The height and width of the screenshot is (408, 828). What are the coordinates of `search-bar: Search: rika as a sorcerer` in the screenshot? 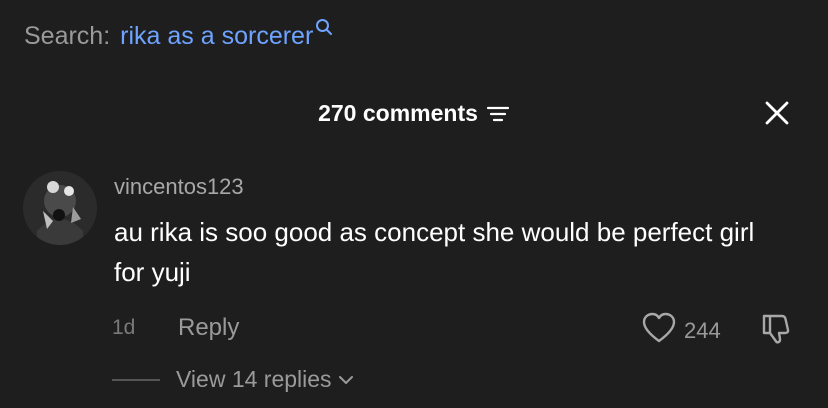 It's located at (178, 35).